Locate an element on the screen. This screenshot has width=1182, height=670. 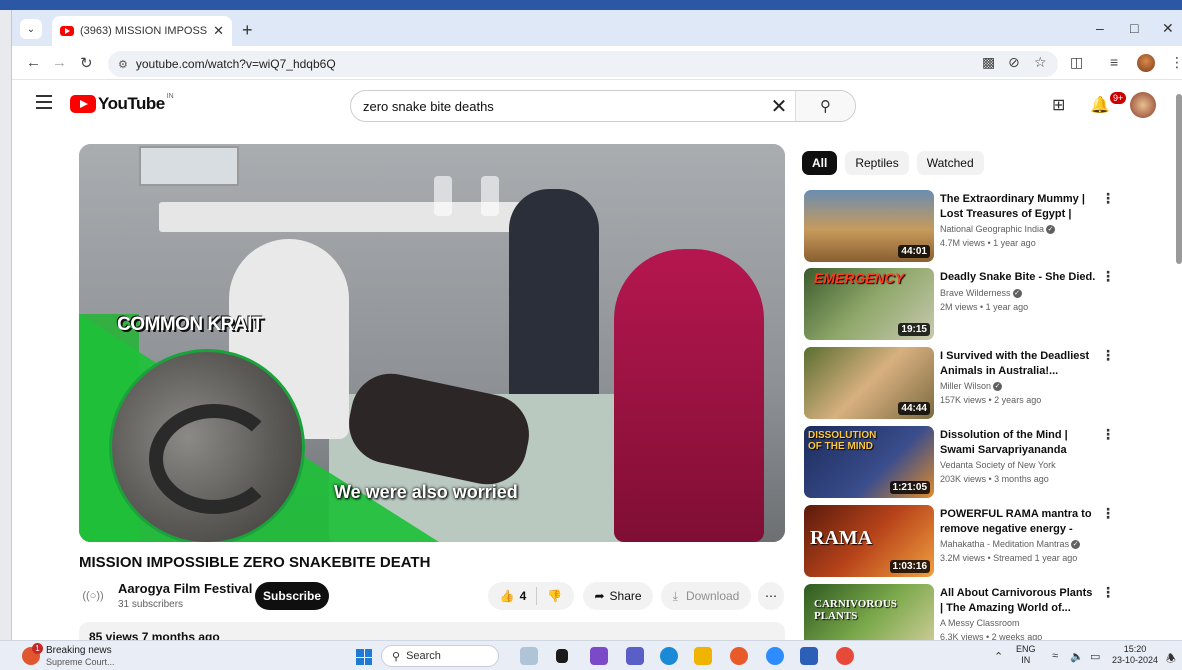
url-field: ⚙ youtube.com/watch?v=wiQ7_hdqb6Q is located at coordinates (583, 64).